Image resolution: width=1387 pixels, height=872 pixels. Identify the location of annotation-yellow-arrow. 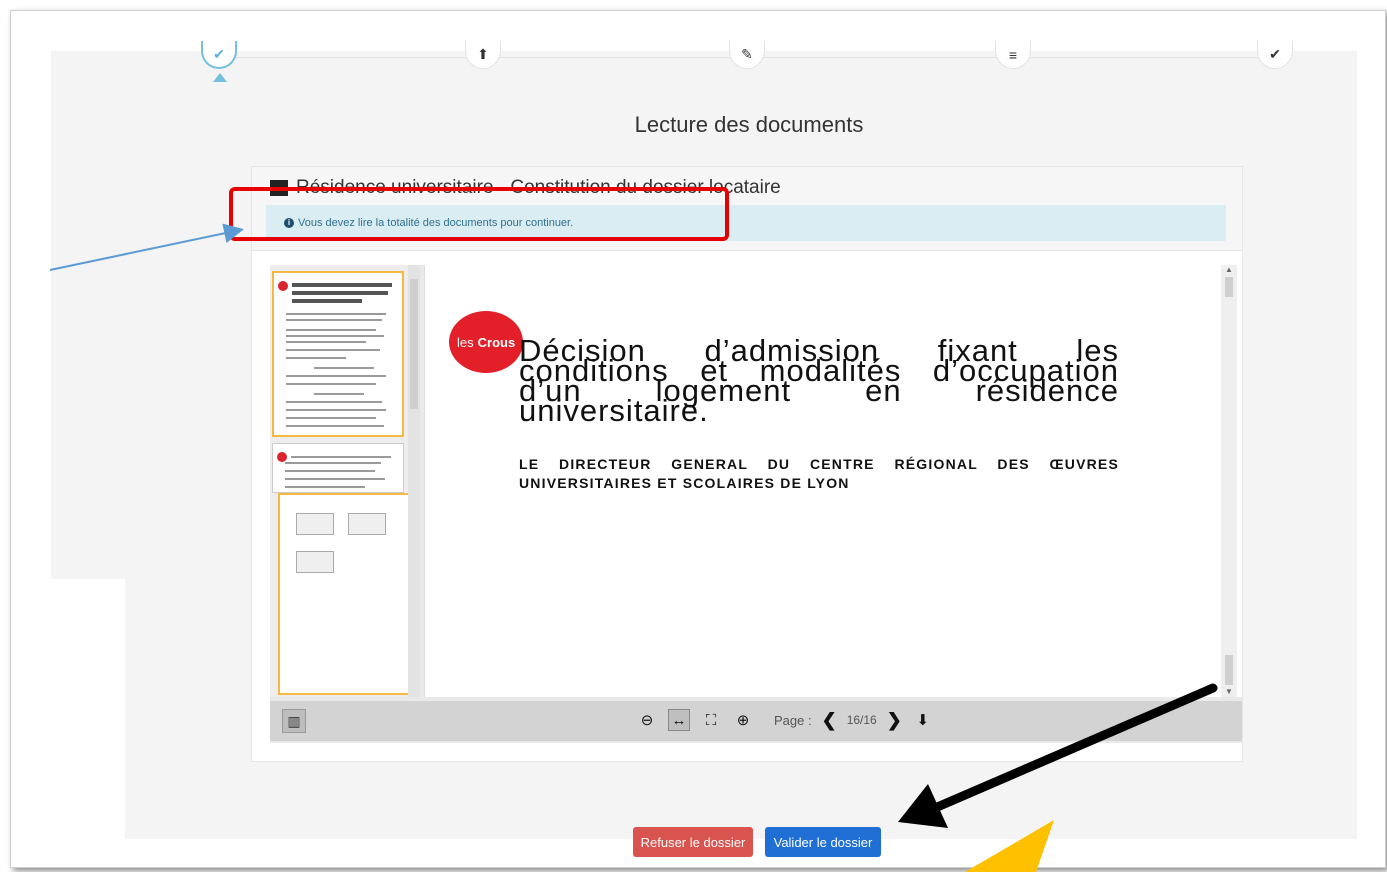
(1009, 846).